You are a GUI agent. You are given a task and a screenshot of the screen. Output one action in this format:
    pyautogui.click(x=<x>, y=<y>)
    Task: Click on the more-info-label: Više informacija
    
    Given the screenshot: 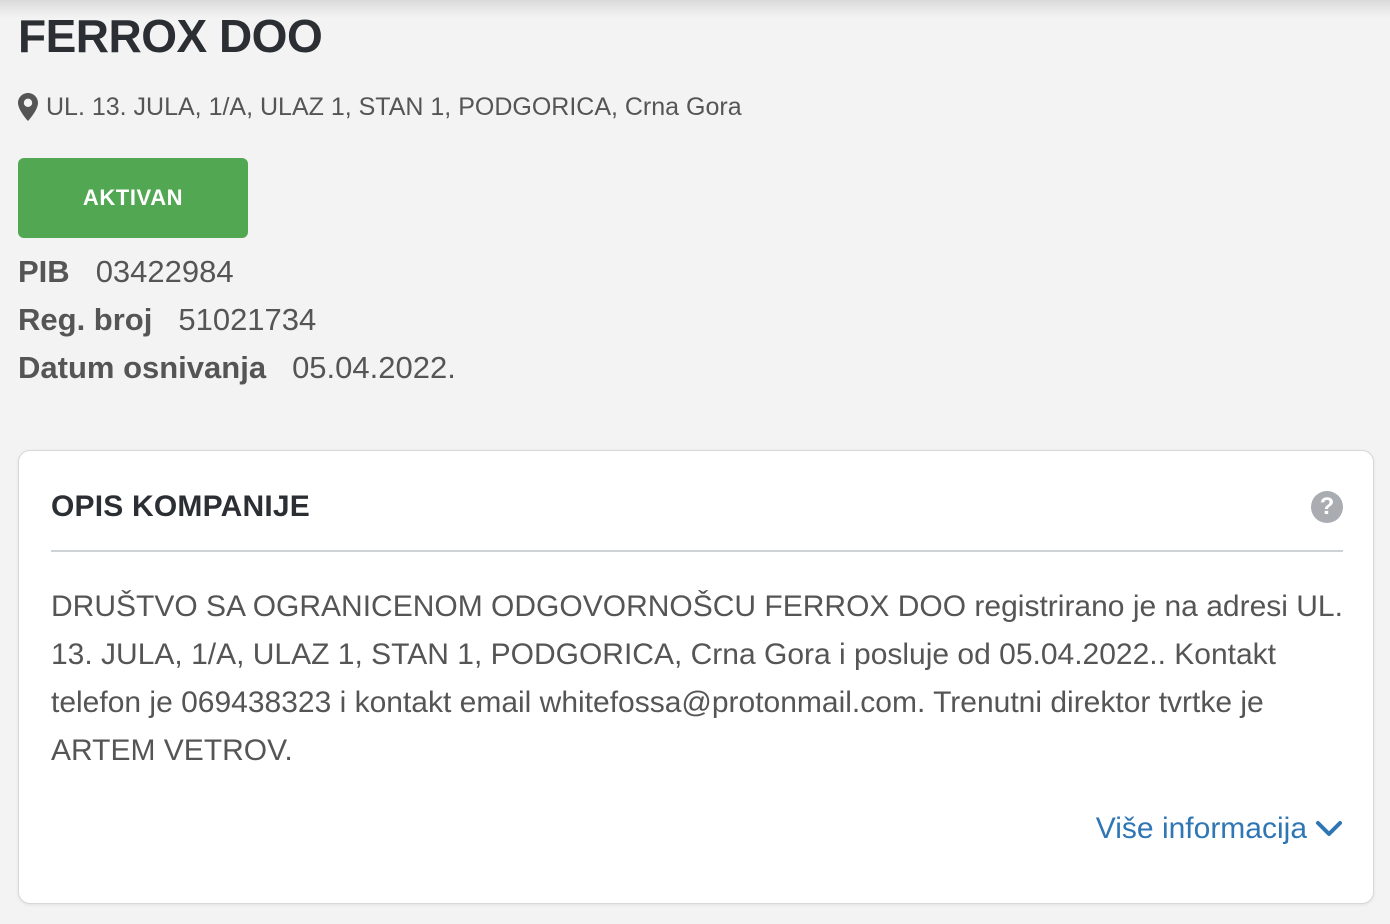 What is the action you would take?
    pyautogui.click(x=1201, y=828)
    